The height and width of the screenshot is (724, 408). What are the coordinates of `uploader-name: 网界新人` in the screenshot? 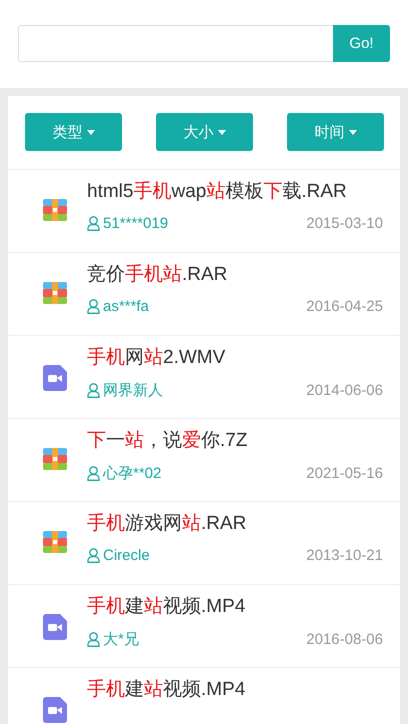 It's located at (133, 390).